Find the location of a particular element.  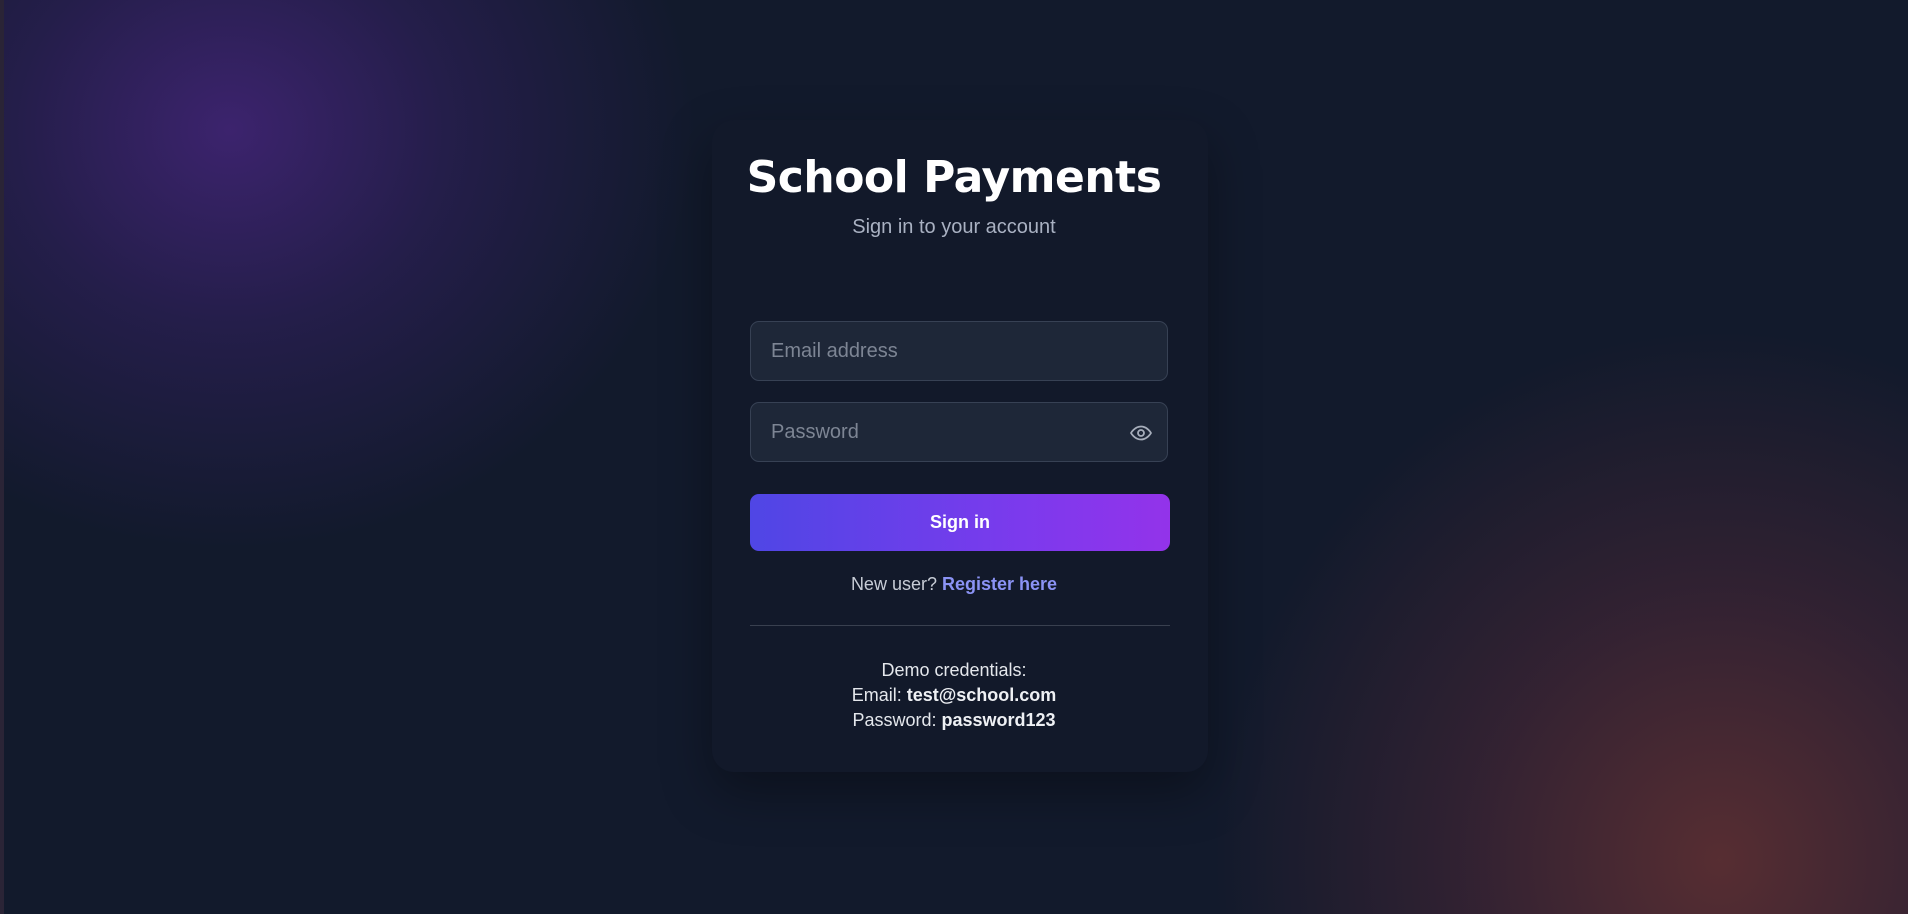

demo-password-value: password123 is located at coordinates (998, 720).